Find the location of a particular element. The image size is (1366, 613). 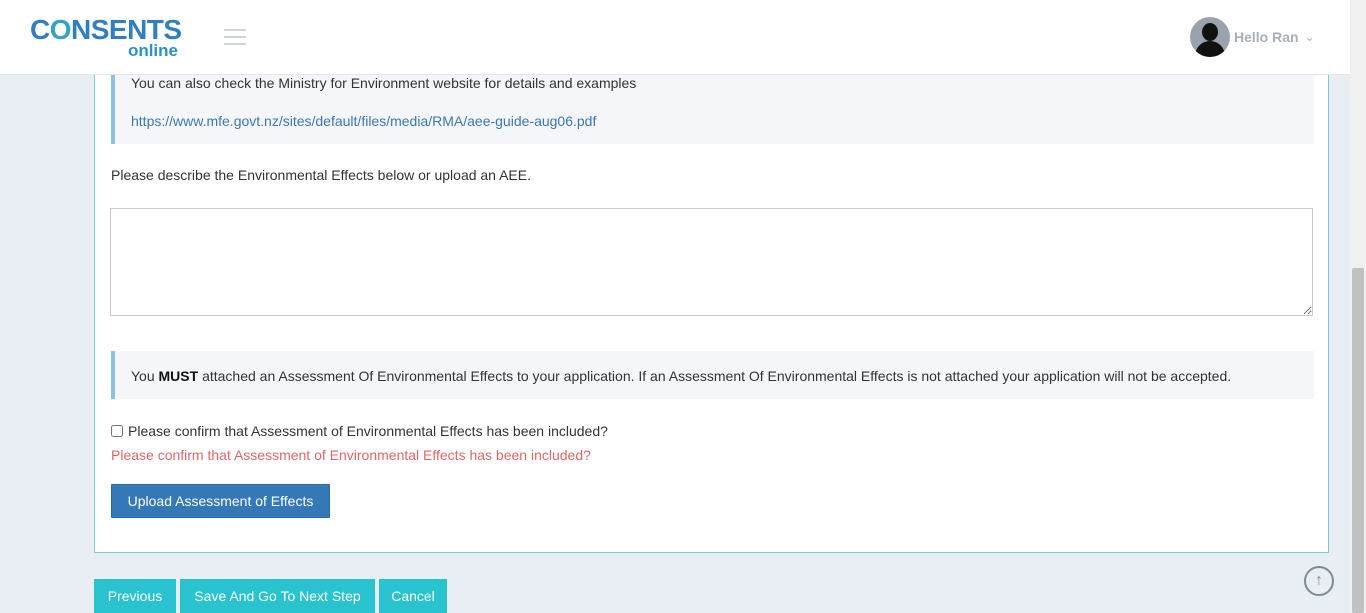

hamburger-menu-icon is located at coordinates (235, 37).